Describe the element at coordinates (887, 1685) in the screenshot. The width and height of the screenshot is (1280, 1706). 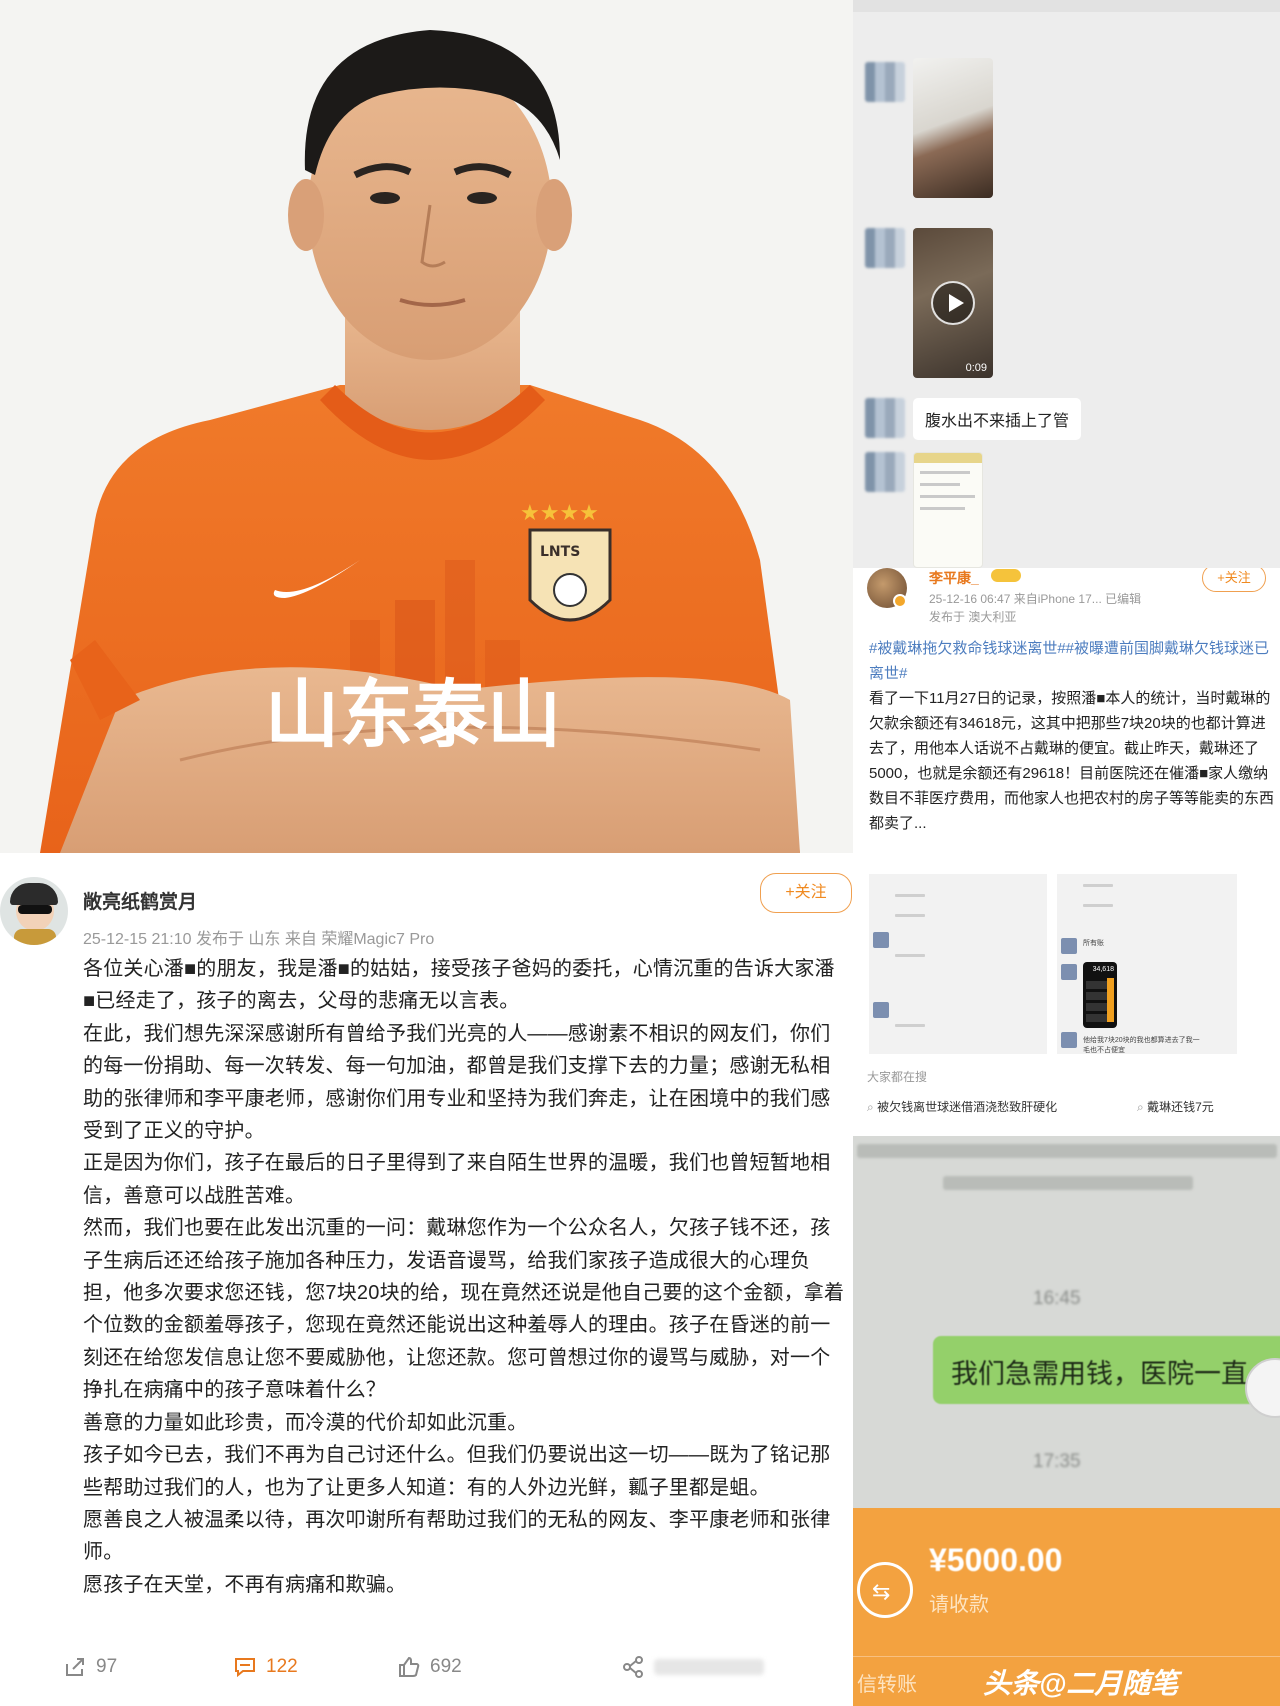
I see `transfer-footer: 信转账` at that location.